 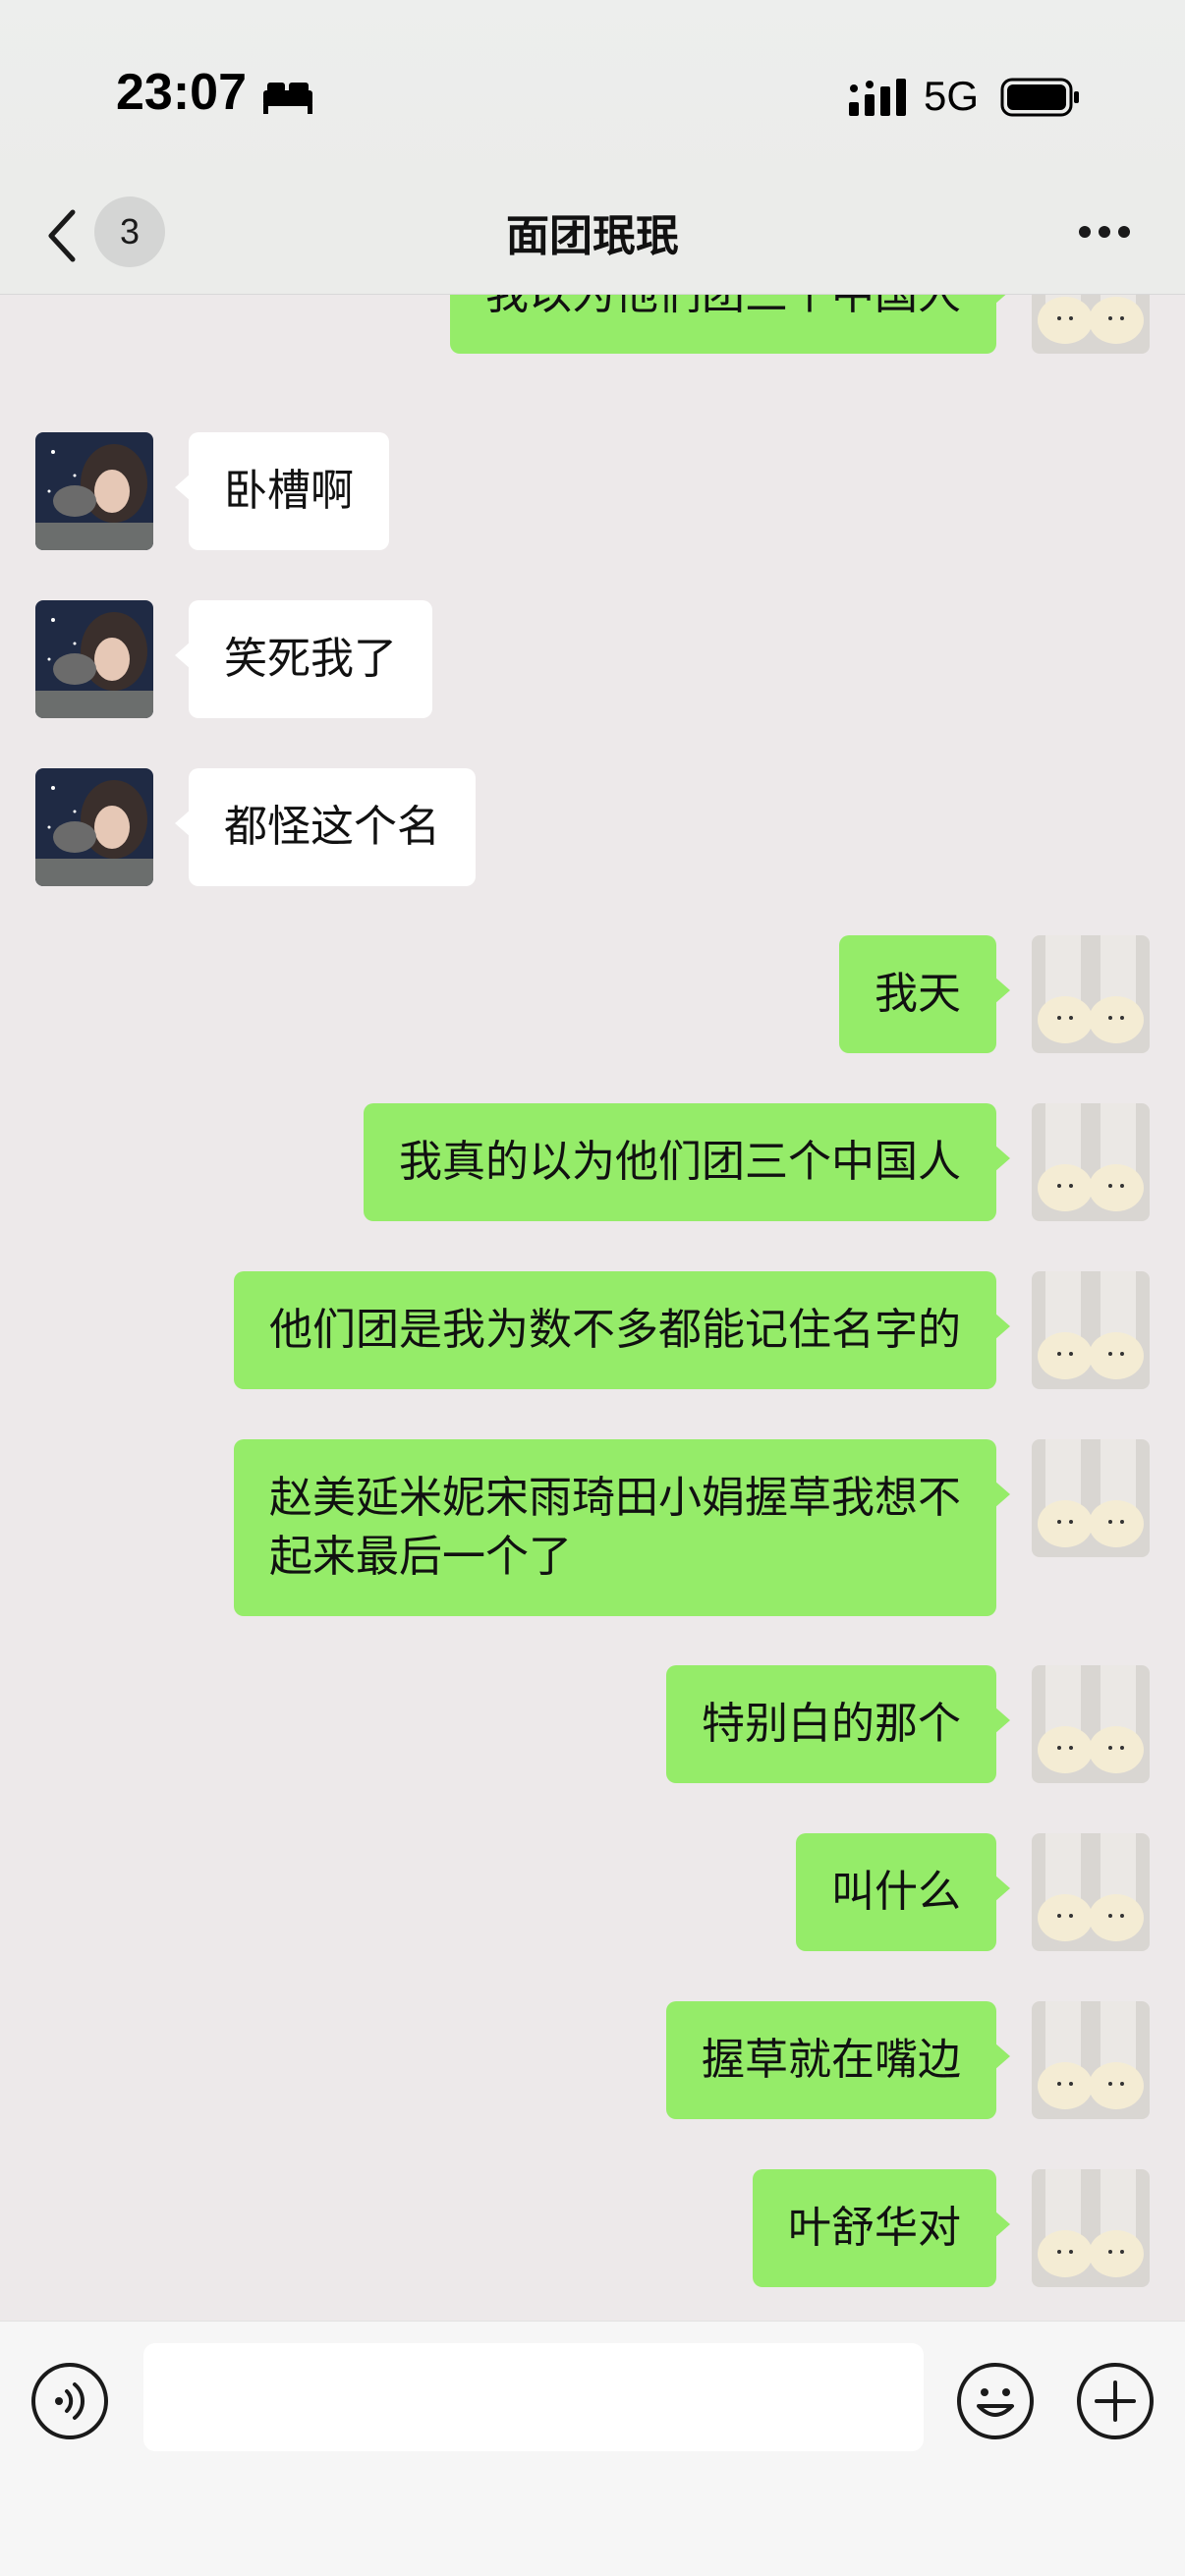 I want to click on battery-icon, so click(x=1040, y=97).